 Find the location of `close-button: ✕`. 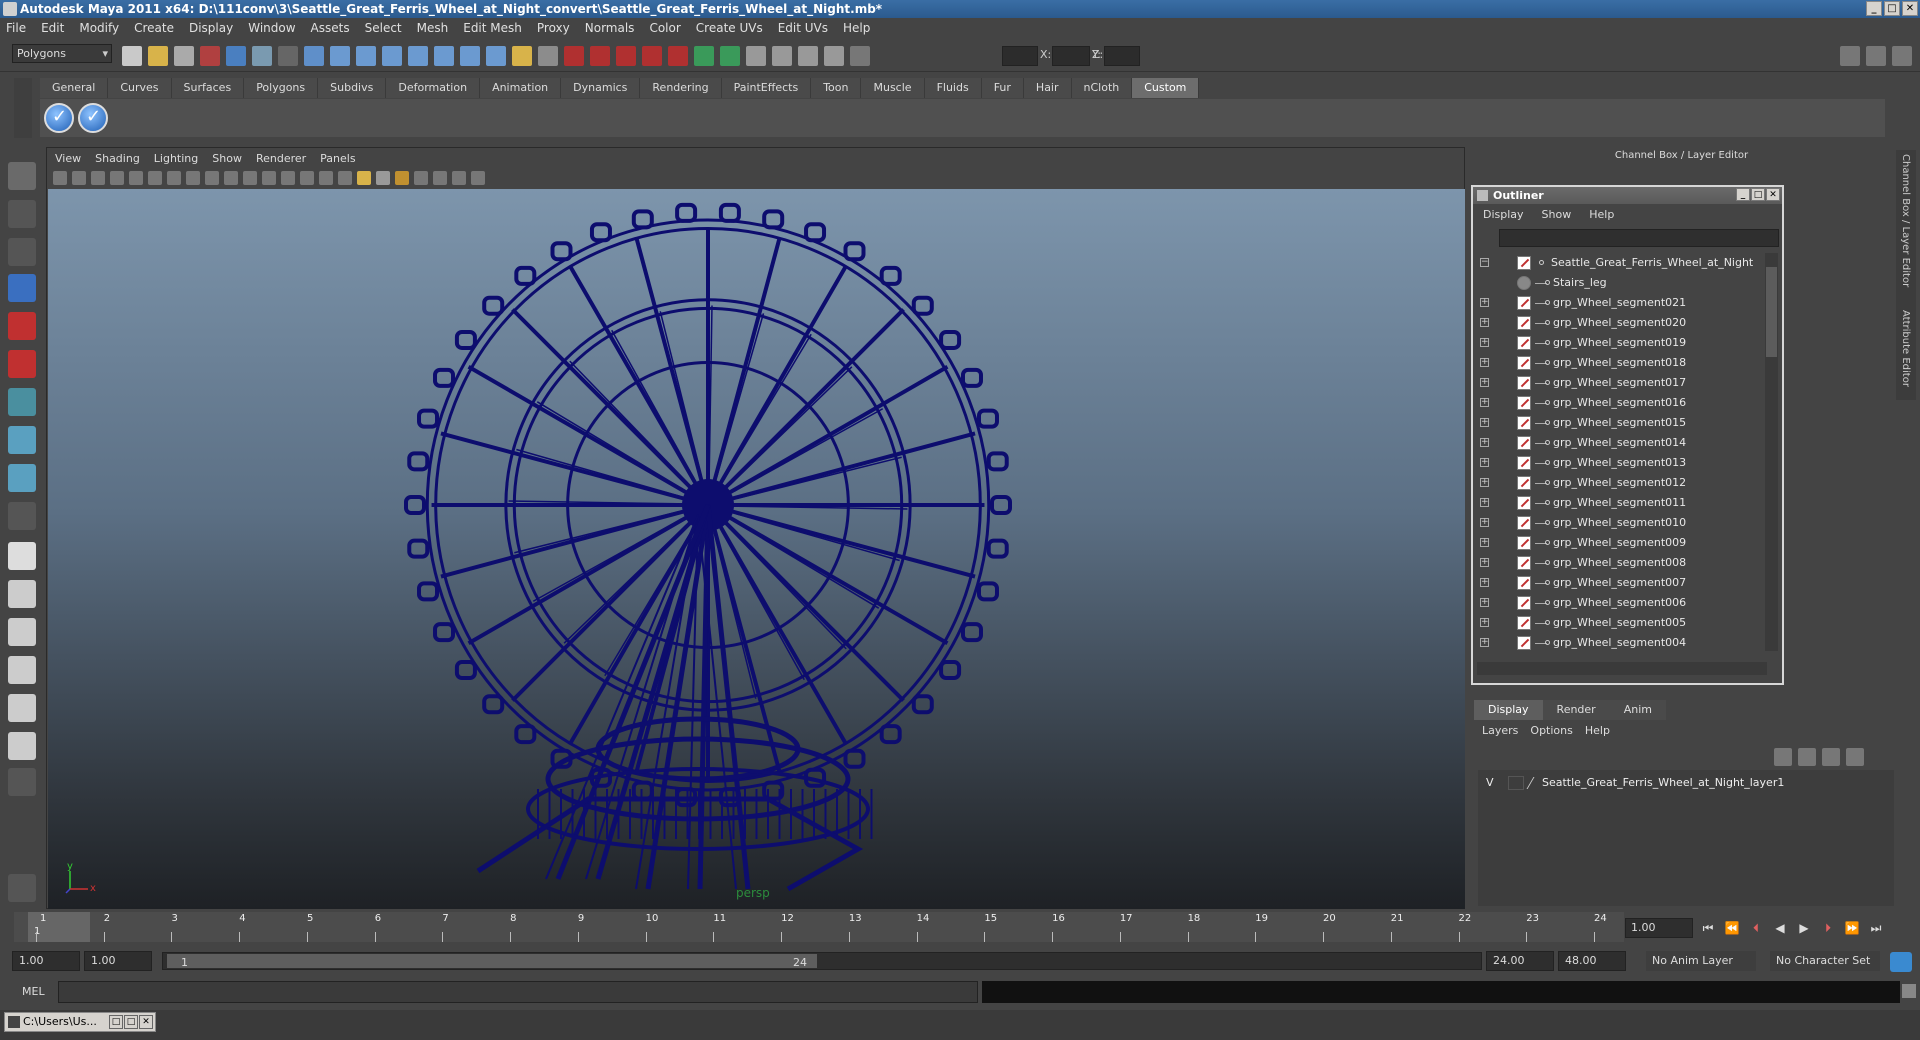

close-button: ✕ is located at coordinates (1910, 8).